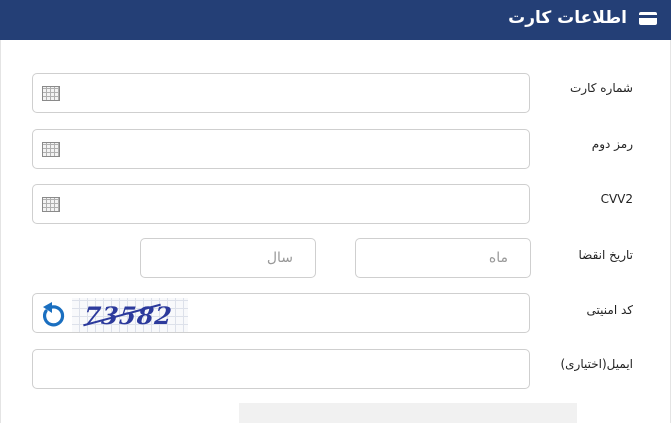 Image resolution: width=671 pixels, height=423 pixels. I want to click on security-code-label: کد امنیتی, so click(609, 310).